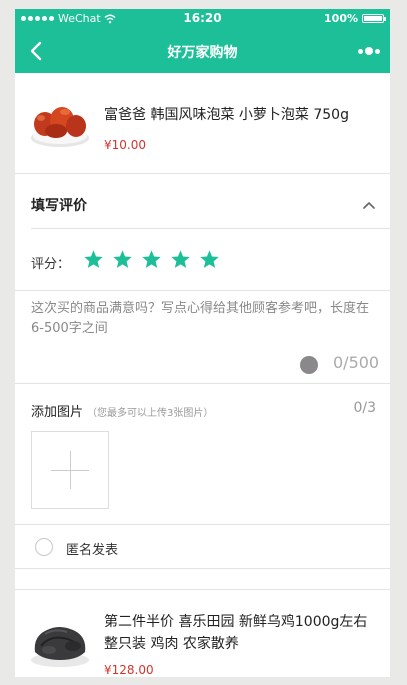 Image resolution: width=407 pixels, height=685 pixels. I want to click on nav-bar: 好万家购物, so click(202, 51).